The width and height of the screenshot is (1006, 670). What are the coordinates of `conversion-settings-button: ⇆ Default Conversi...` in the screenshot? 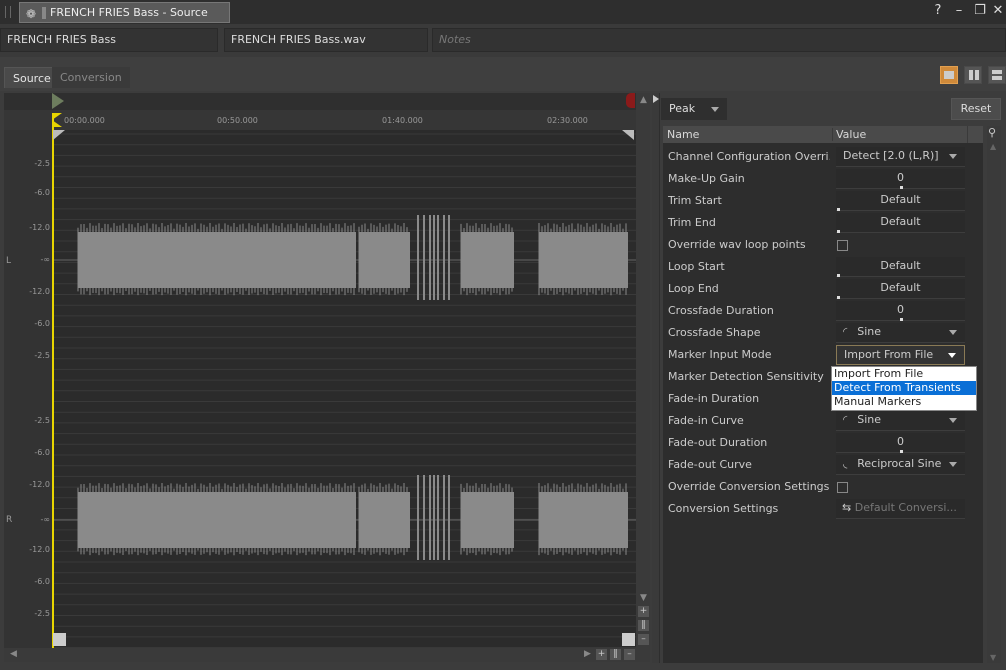 It's located at (900, 509).